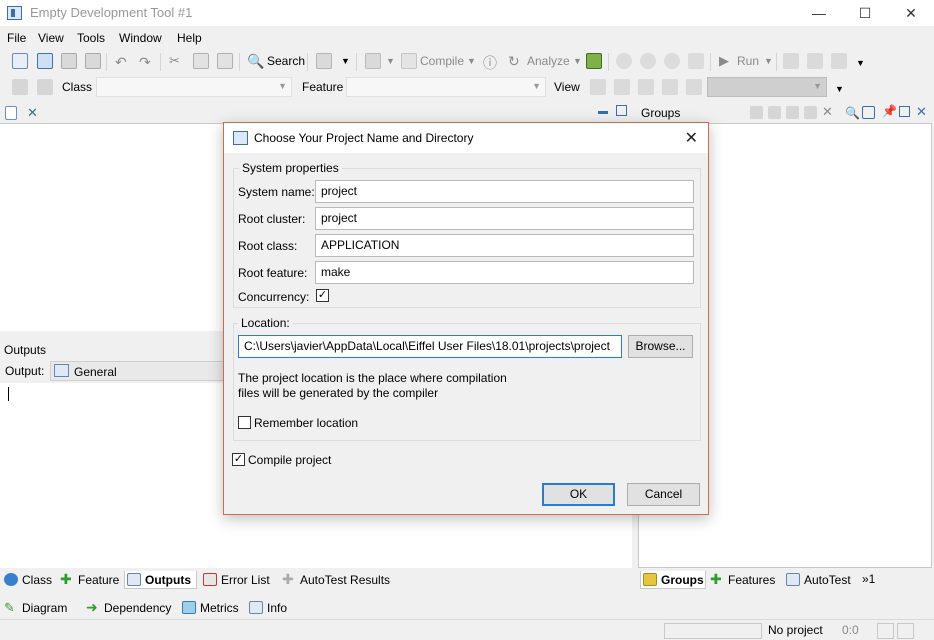 This screenshot has height=640, width=934. I want to click on compile-button: Compile, so click(442, 61).